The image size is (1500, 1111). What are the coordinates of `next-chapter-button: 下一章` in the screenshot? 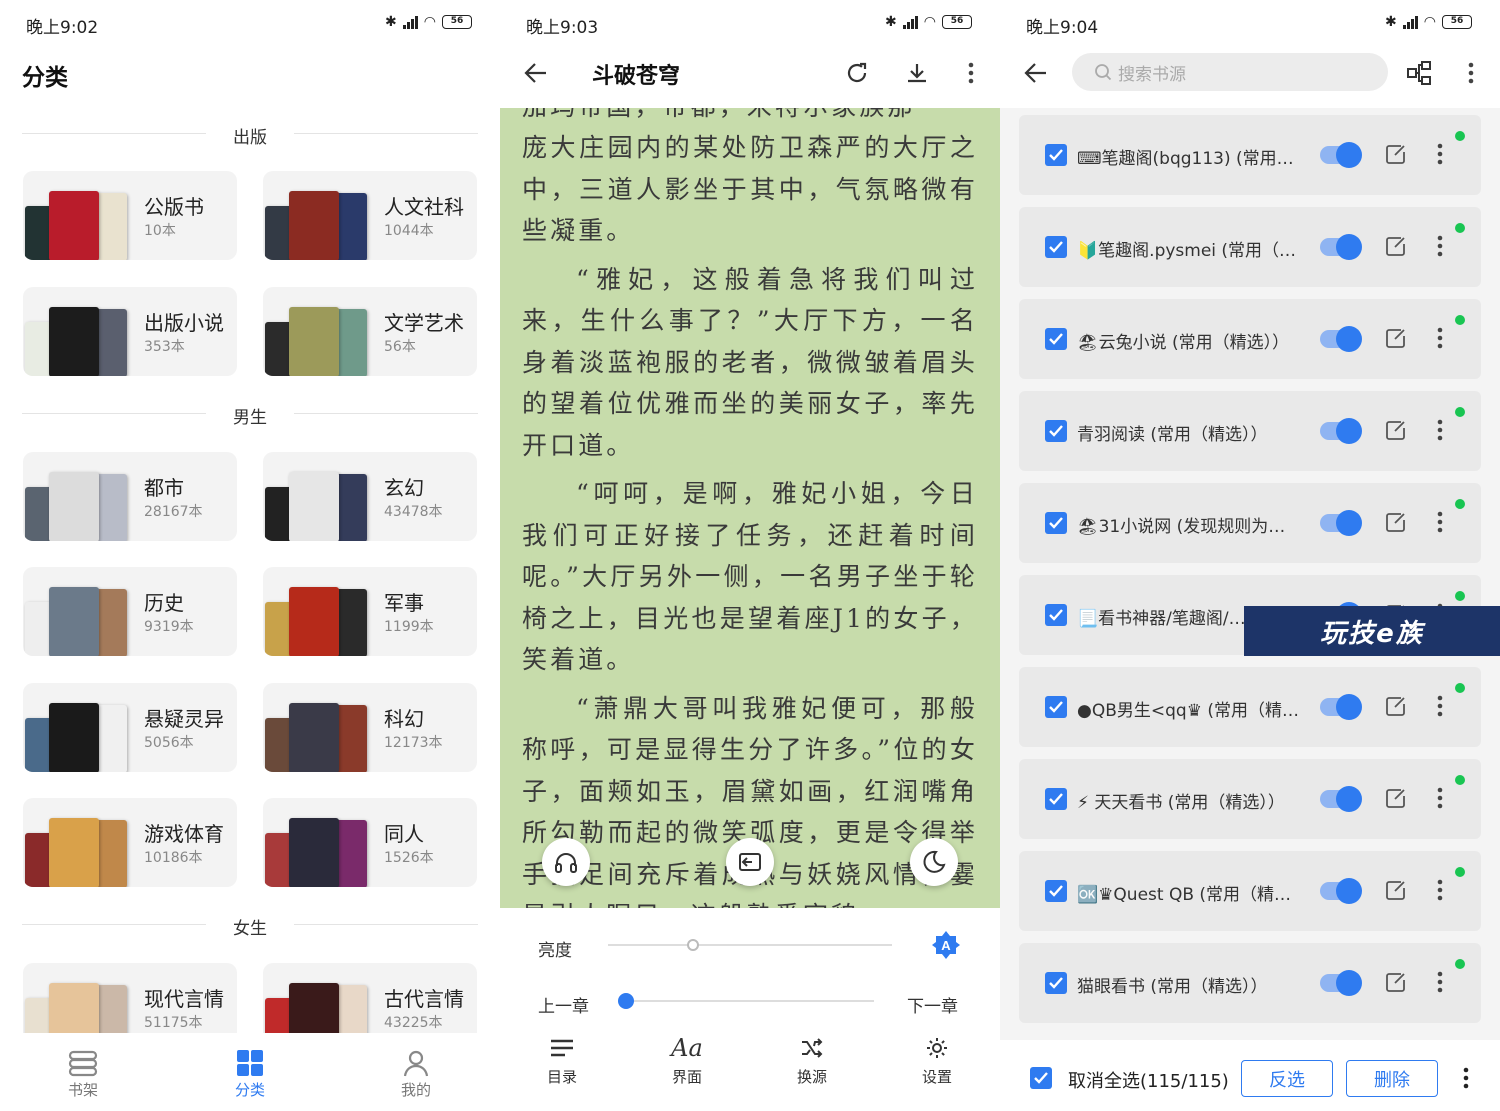 It's located at (932, 1004).